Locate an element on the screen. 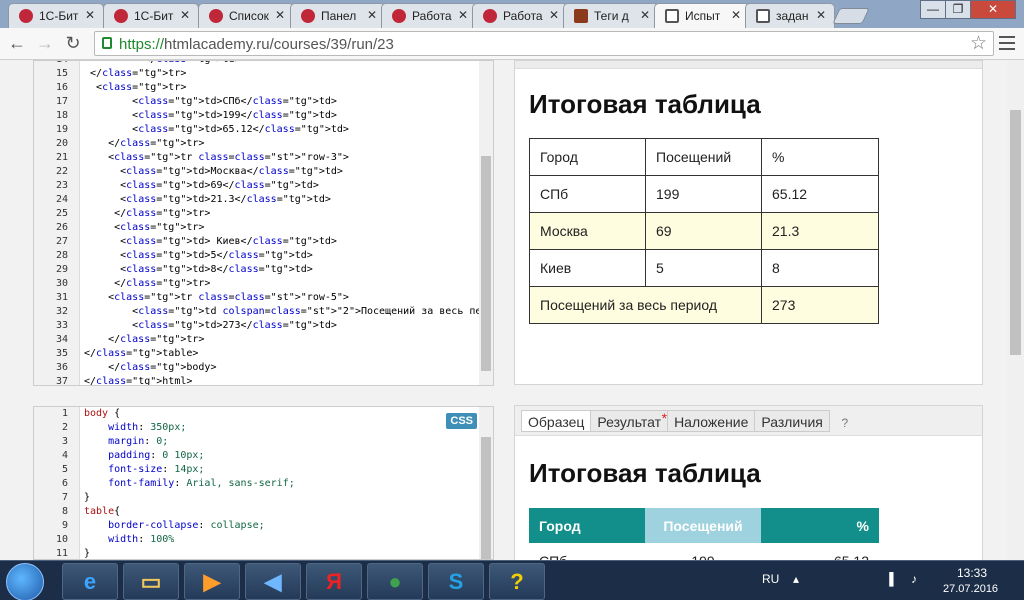 The width and height of the screenshot is (1024, 600). tab-result: Результат * is located at coordinates (629, 421).